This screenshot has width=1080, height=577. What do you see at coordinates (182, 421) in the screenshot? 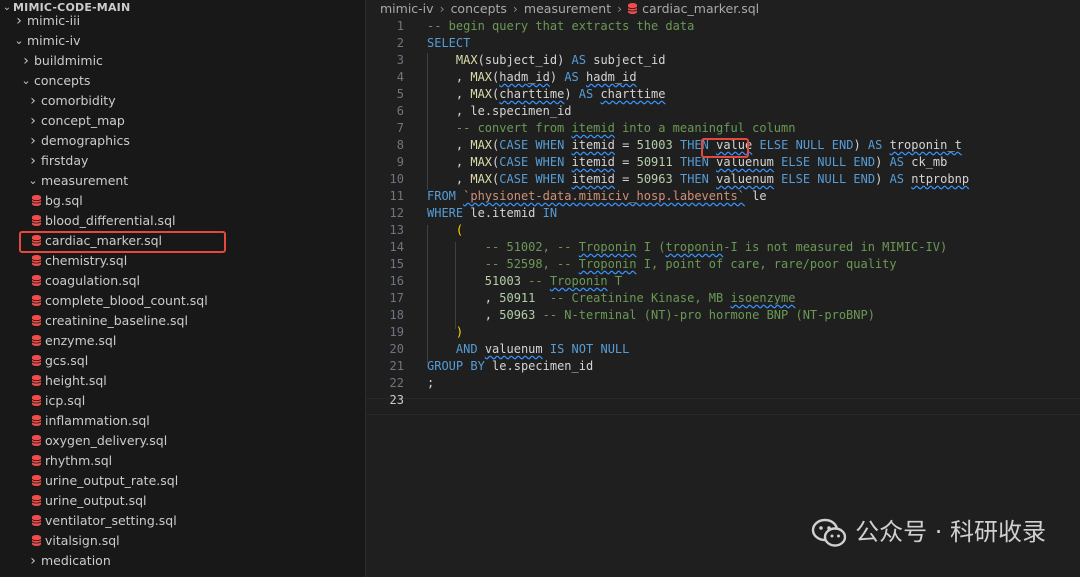
I see `tree-file-inflammation: inflammation.sql` at bounding box center [182, 421].